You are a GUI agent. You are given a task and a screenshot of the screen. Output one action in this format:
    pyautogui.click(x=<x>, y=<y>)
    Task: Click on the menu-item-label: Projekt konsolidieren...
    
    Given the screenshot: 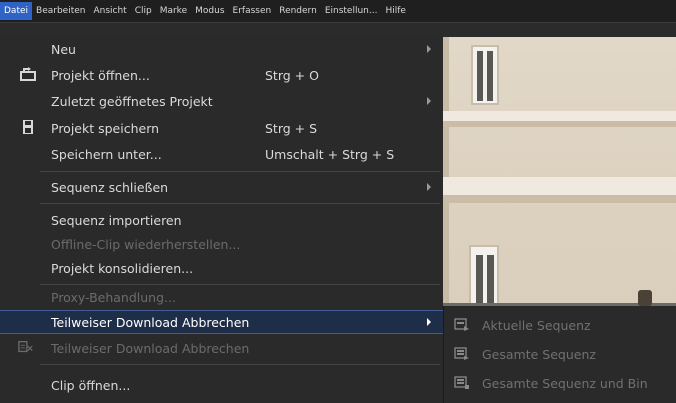 What is the action you would take?
    pyautogui.click(x=122, y=268)
    